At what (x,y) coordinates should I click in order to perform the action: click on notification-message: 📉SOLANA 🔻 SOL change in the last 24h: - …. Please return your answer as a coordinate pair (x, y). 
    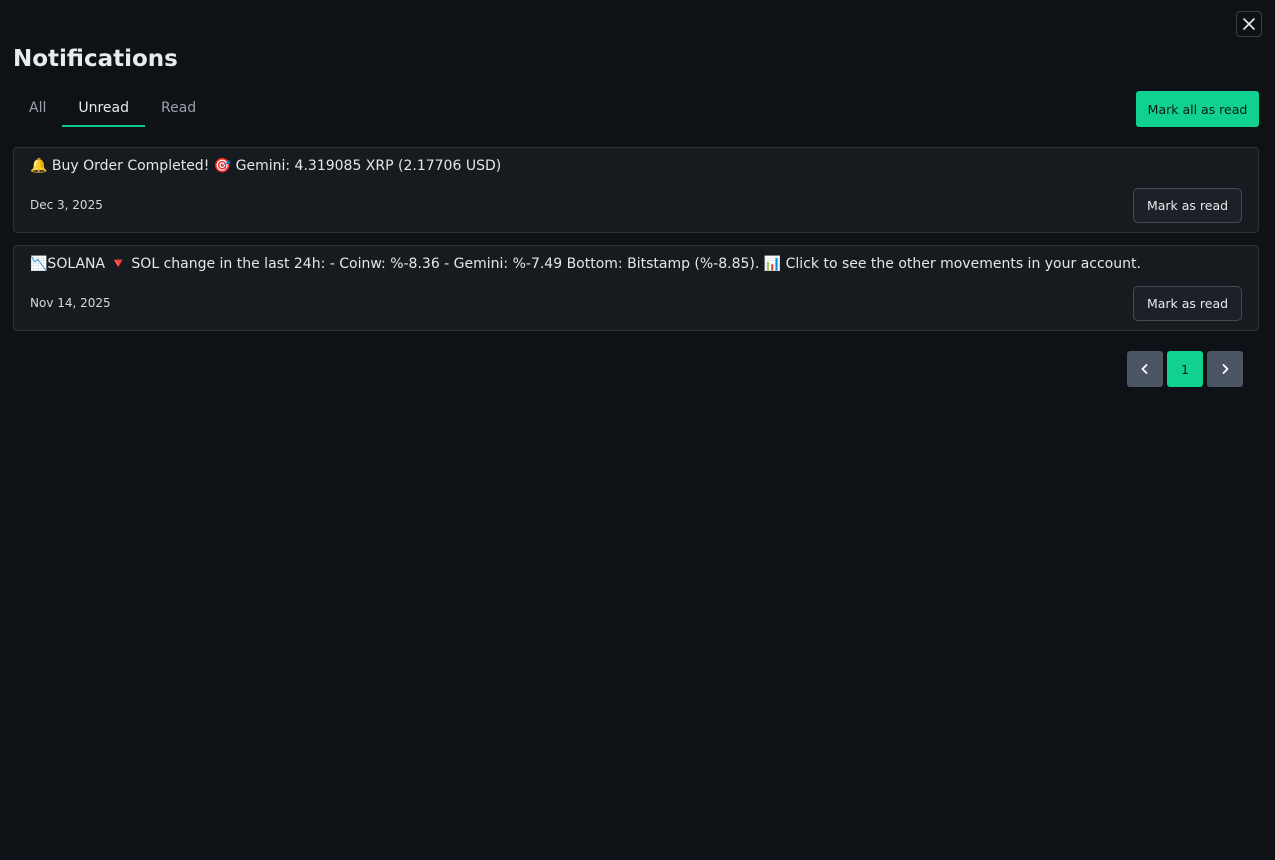
    Looking at the image, I should click on (585, 264).